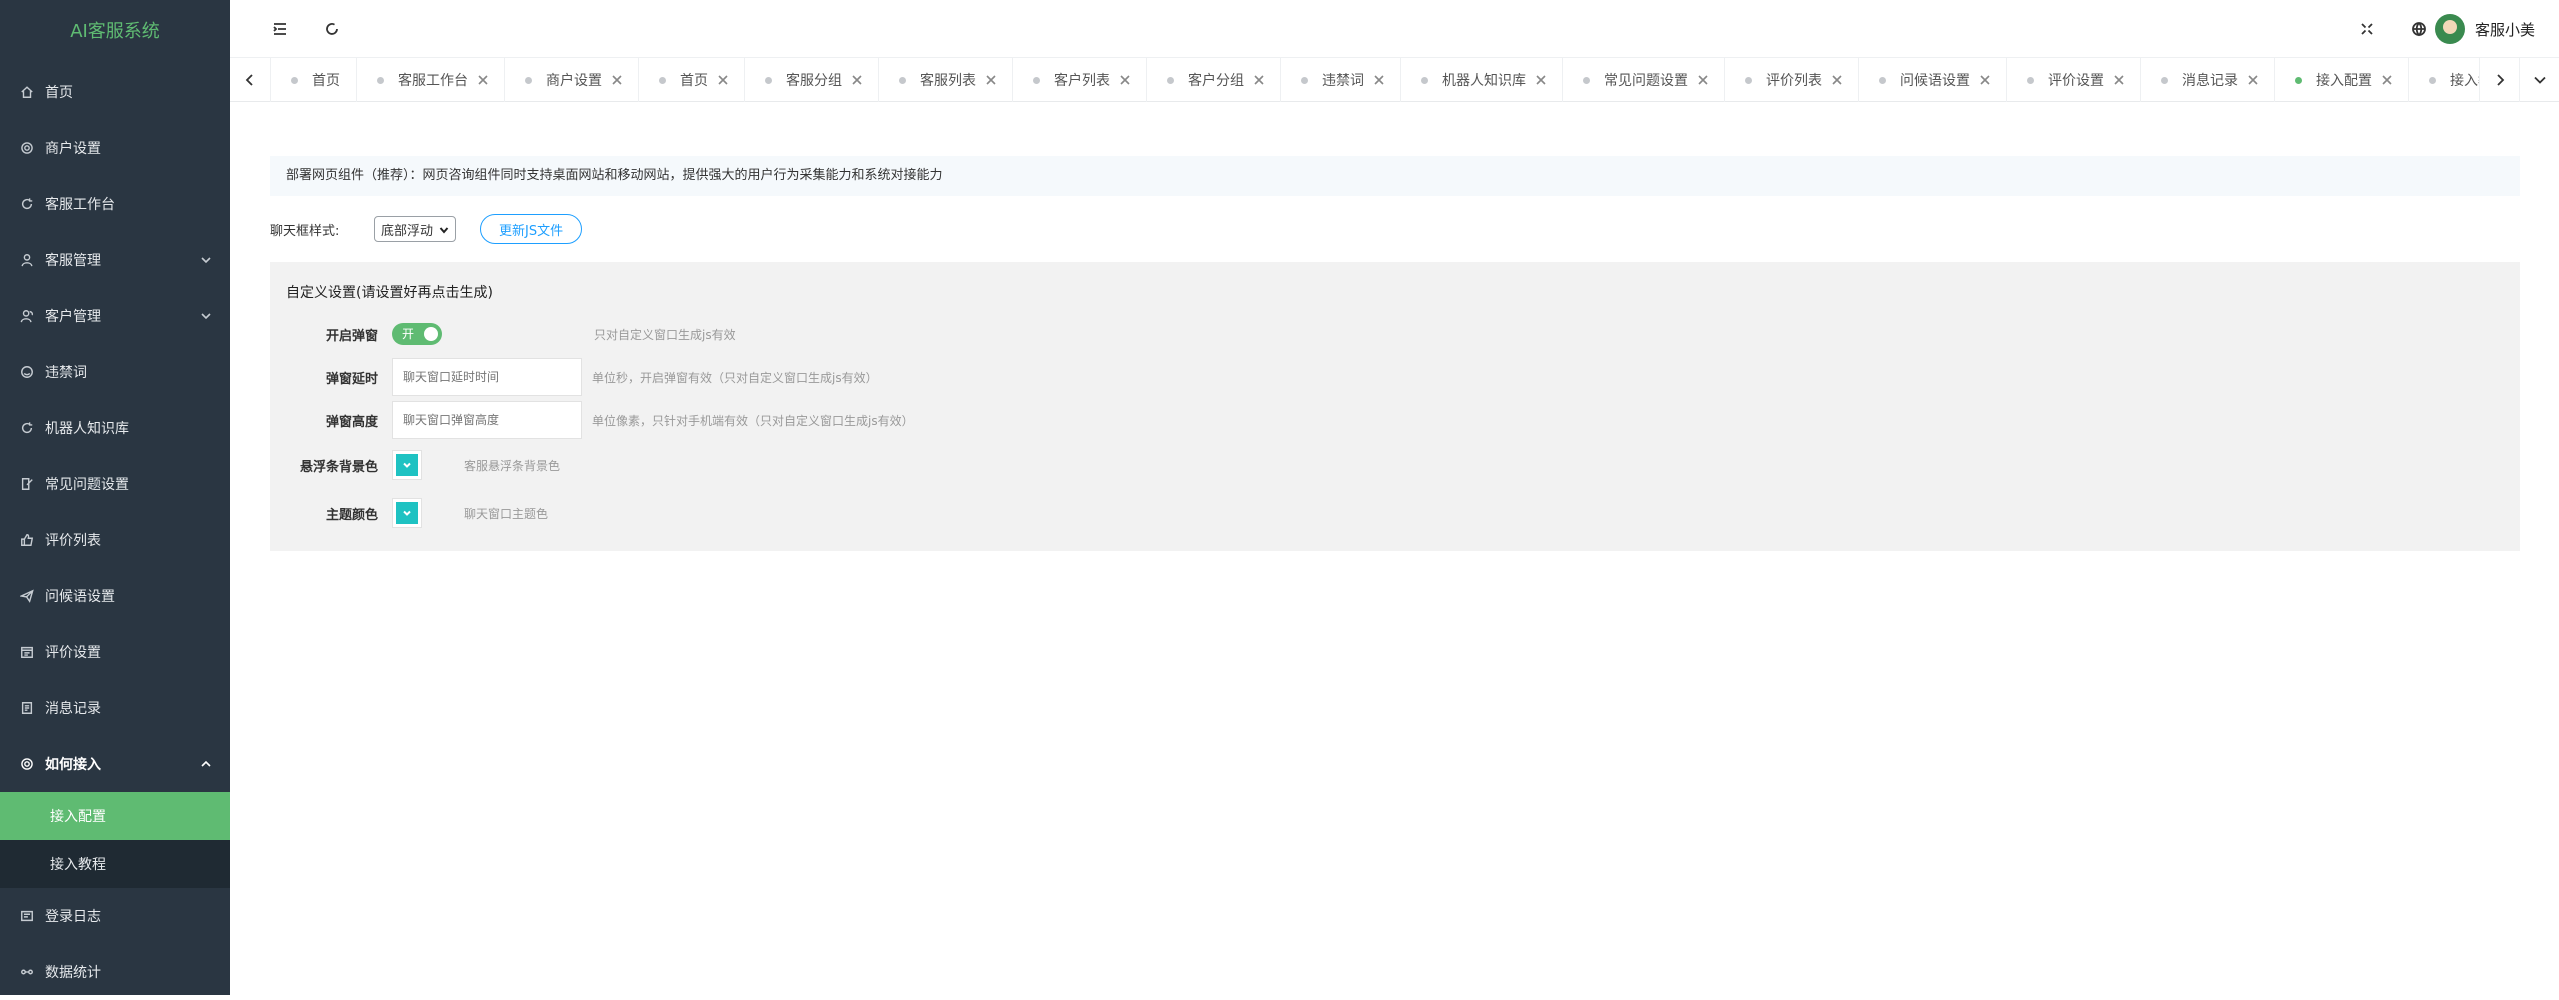  What do you see at coordinates (407, 465) in the screenshot?
I see `float-bg-color-picker` at bounding box center [407, 465].